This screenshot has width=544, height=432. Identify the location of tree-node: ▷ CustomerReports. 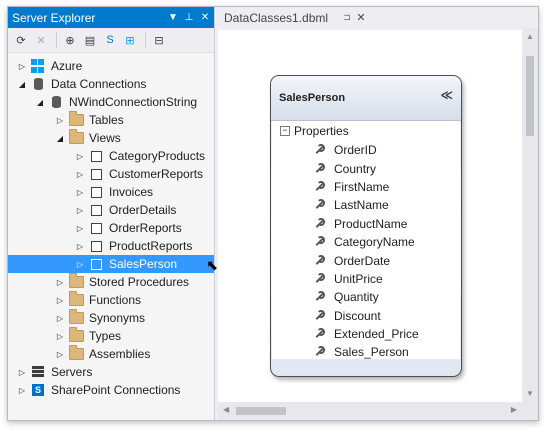
(111, 174).